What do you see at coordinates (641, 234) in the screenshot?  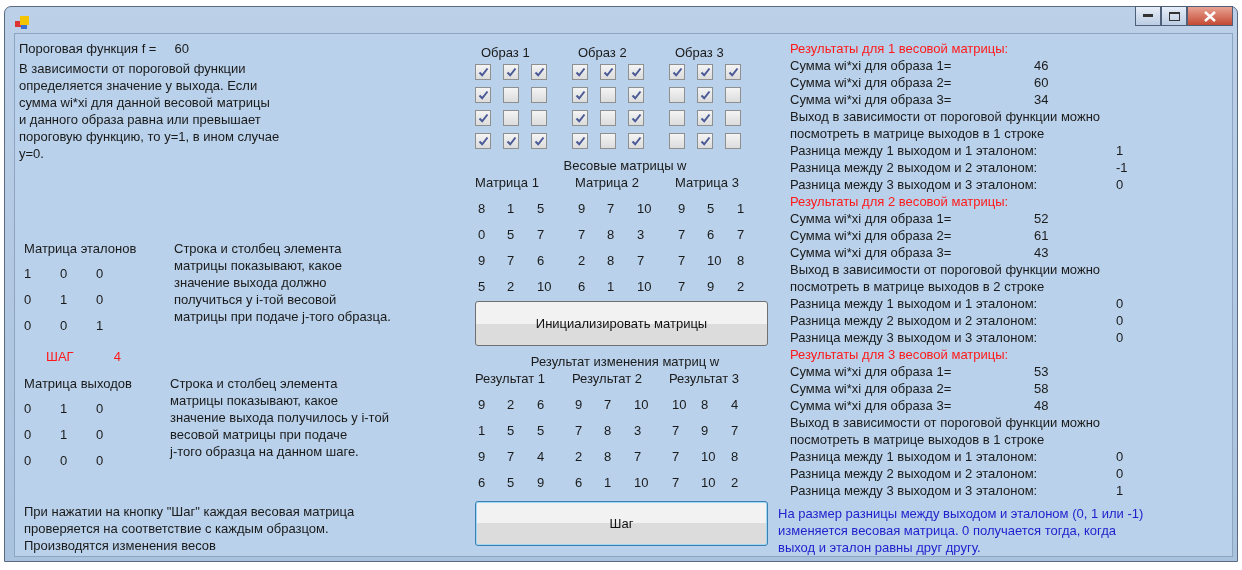 I see `matrix-value: 3` at bounding box center [641, 234].